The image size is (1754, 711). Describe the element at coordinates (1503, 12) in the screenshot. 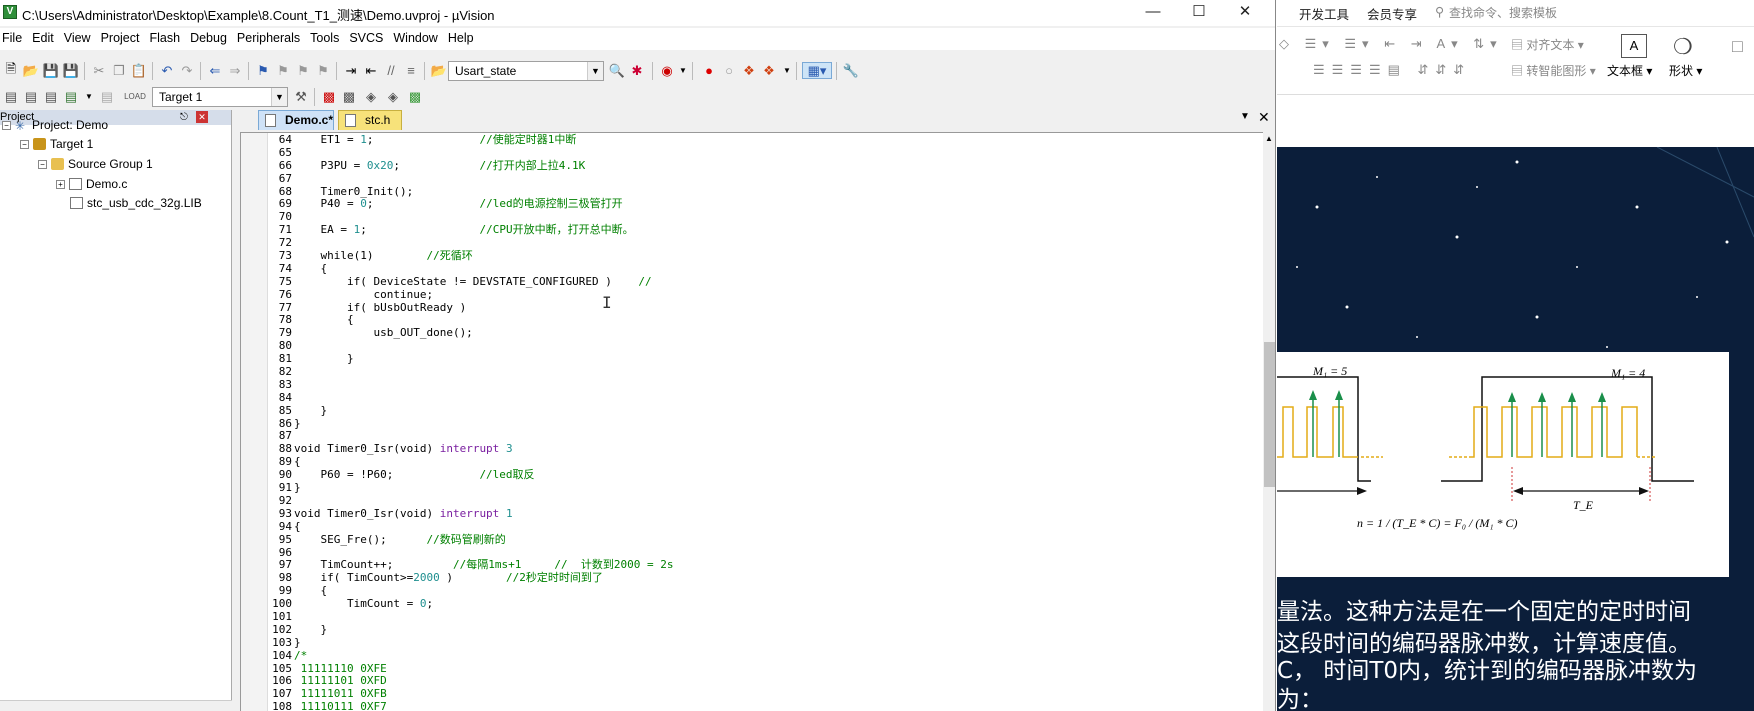

I see `command-search-input: 查找命令、搜索模板` at that location.